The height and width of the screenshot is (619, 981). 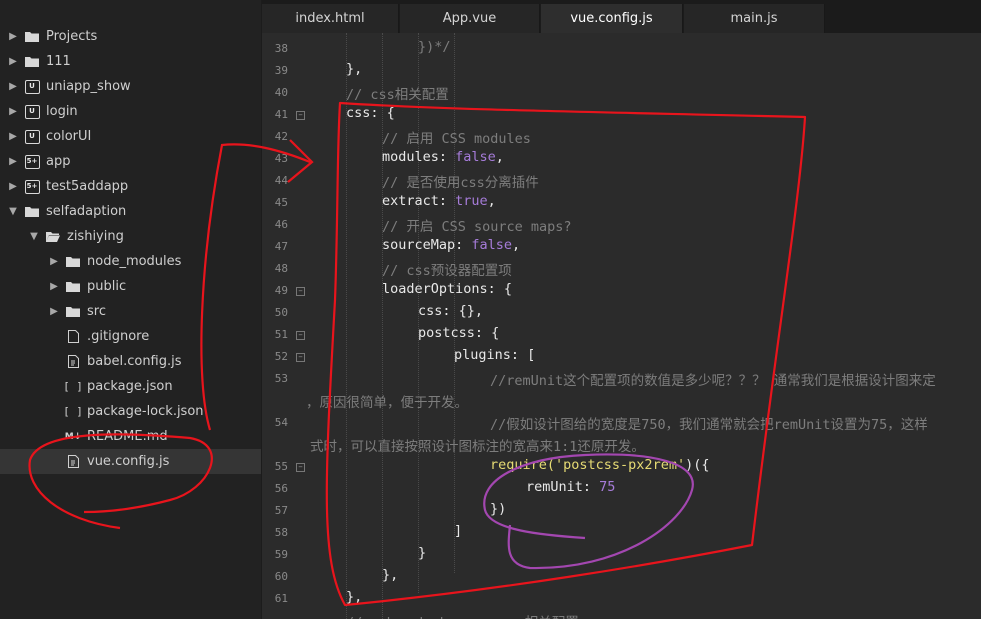 I want to click on code-line-42: // 启用 CSS modules, so click(x=456, y=139).